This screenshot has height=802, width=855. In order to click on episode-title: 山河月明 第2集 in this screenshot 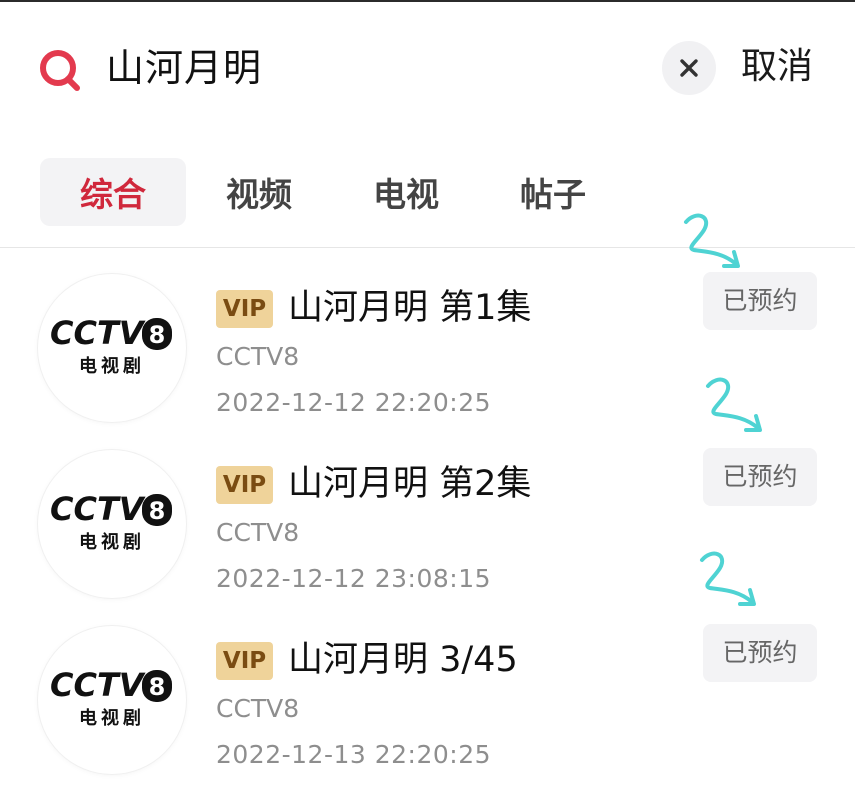, I will do `click(409, 484)`.